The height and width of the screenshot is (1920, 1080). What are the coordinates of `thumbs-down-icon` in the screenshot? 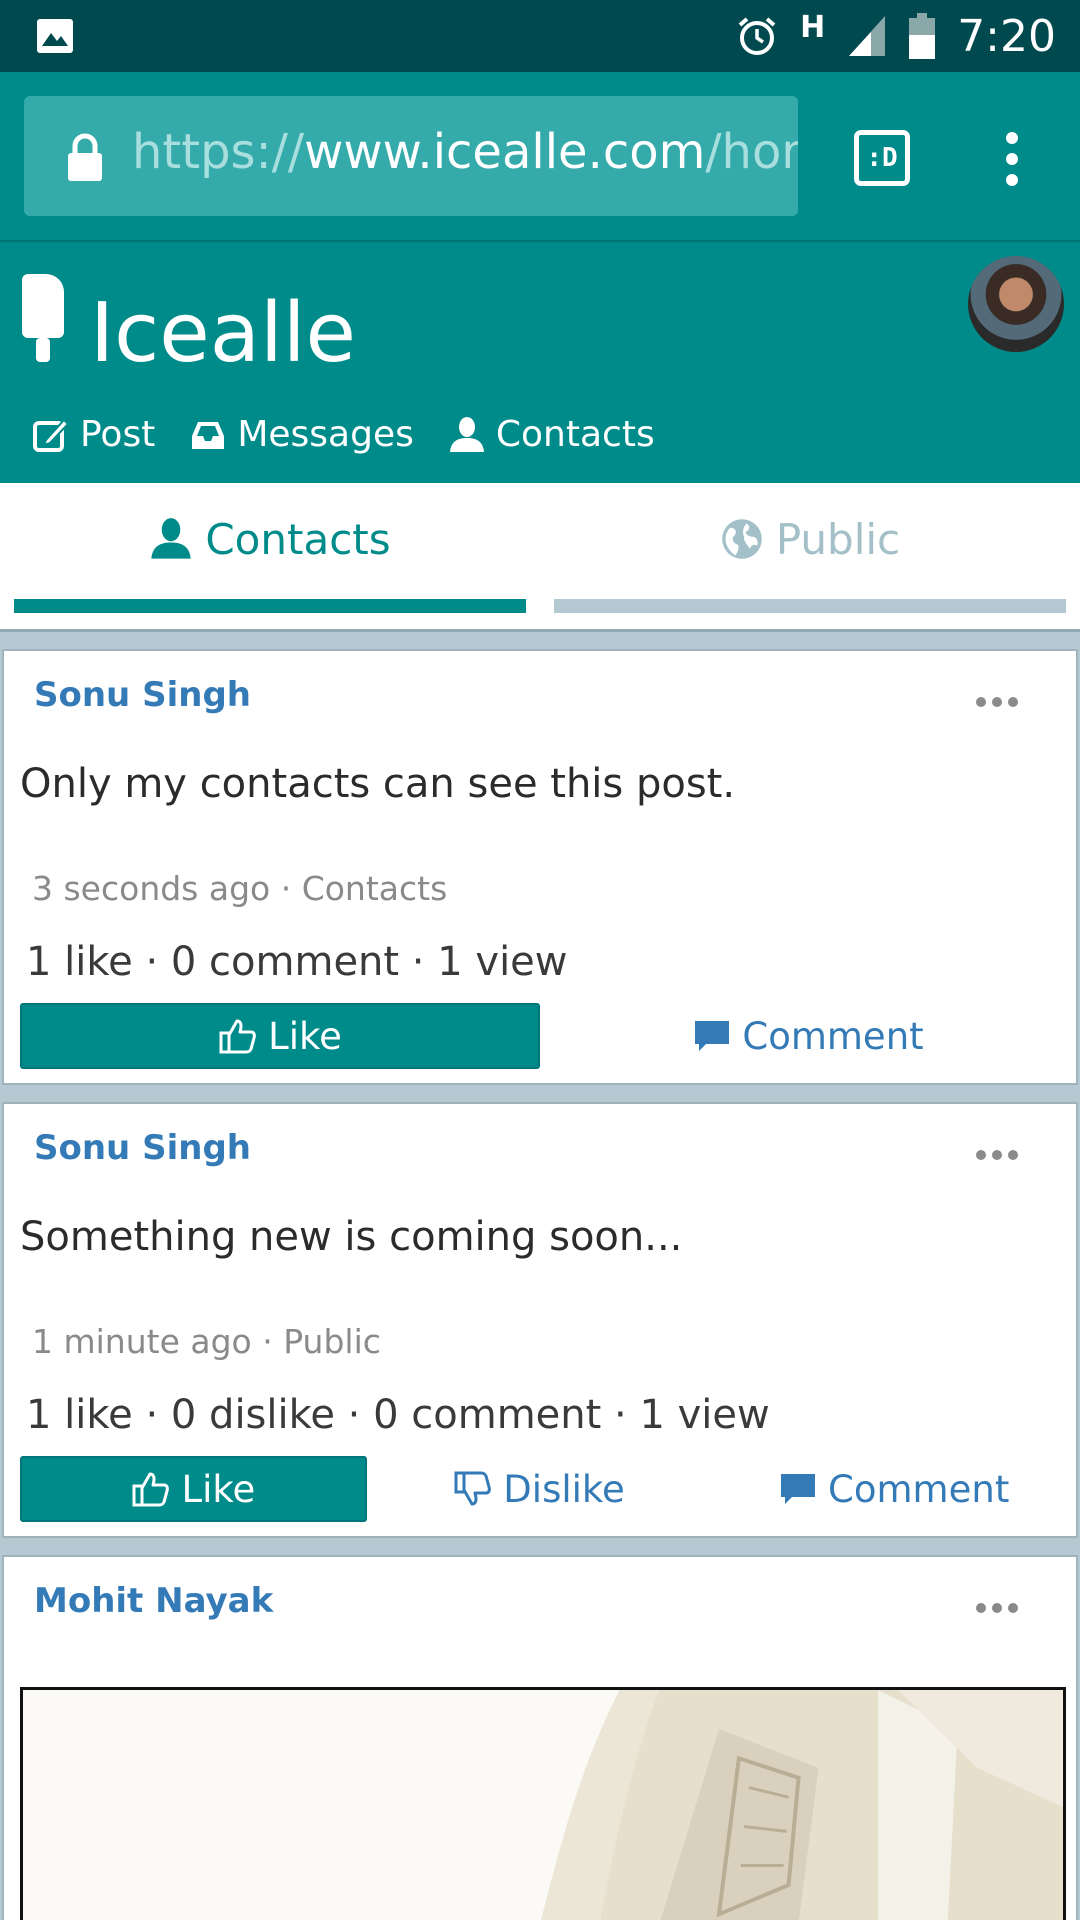 It's located at (473, 1488).